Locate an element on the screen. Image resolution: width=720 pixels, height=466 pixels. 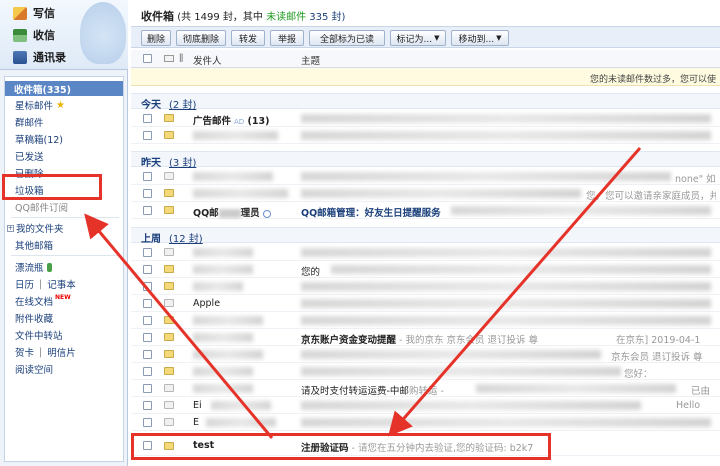
app-drift-bottle: 漂流瓶 is located at coordinates (33, 267).